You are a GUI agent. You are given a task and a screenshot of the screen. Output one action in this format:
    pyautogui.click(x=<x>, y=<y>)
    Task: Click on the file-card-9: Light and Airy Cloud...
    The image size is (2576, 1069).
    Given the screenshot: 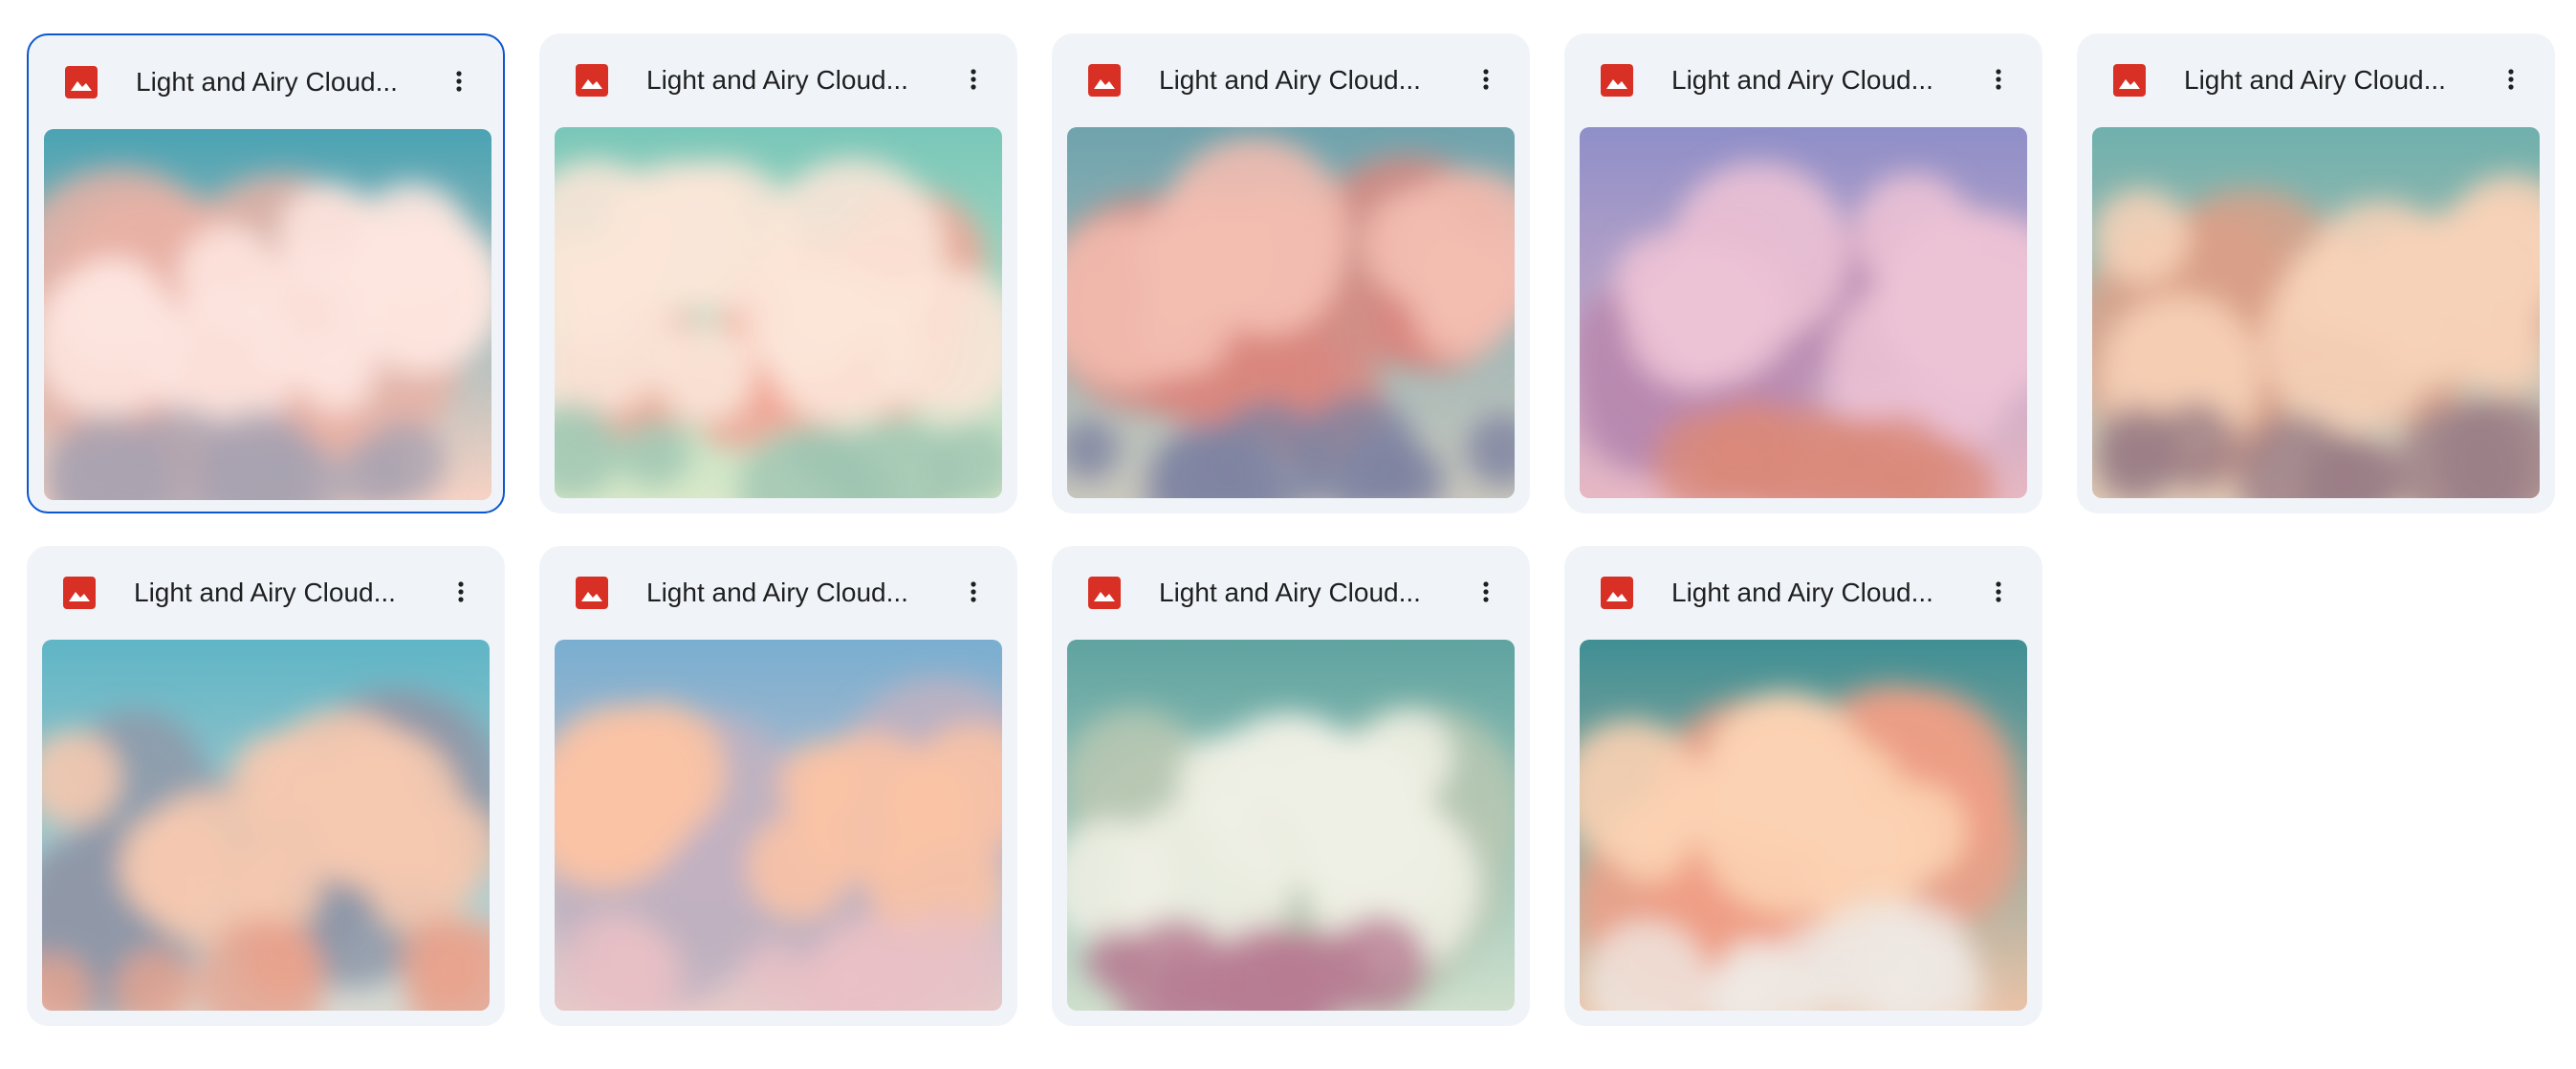 What is the action you would take?
    pyautogui.click(x=1803, y=786)
    